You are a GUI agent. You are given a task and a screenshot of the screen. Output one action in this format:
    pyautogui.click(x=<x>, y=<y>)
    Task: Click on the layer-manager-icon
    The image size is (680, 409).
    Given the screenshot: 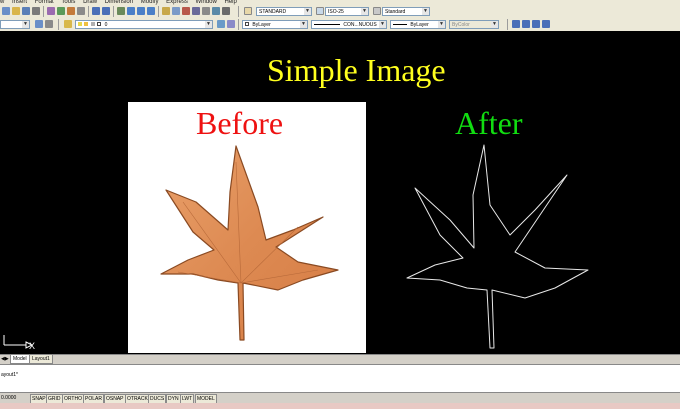 What is the action you would take?
    pyautogui.click(x=68, y=24)
    